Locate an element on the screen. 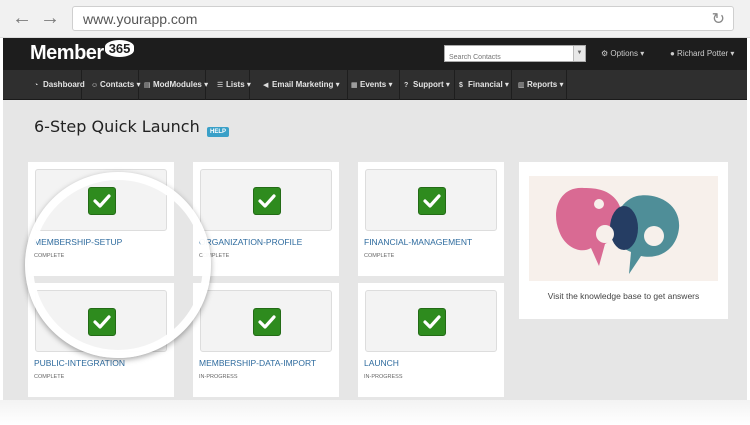  menu-item-1: ☺ Contacts ▾ is located at coordinates (114, 85).